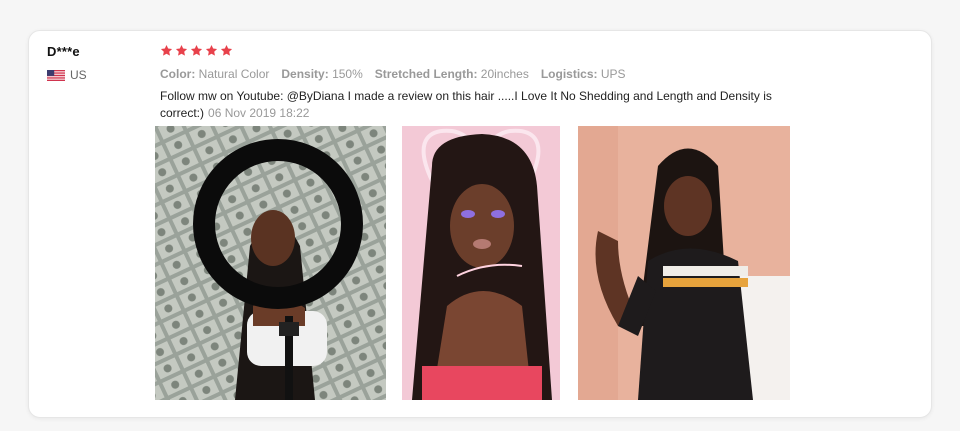  Describe the element at coordinates (504, 74) in the screenshot. I see `spec-value: 20inches` at that location.